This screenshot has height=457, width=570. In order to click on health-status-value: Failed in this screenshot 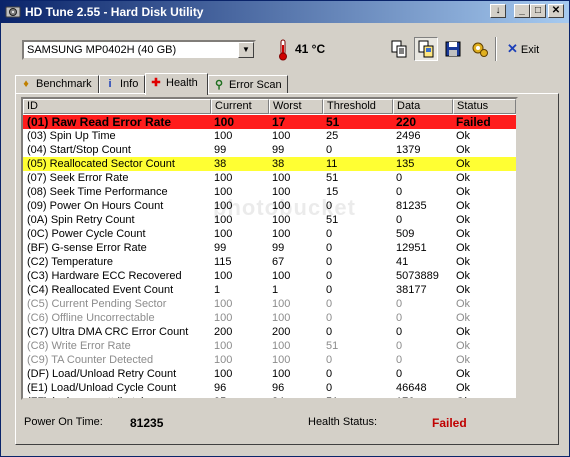, I will do `click(449, 423)`.